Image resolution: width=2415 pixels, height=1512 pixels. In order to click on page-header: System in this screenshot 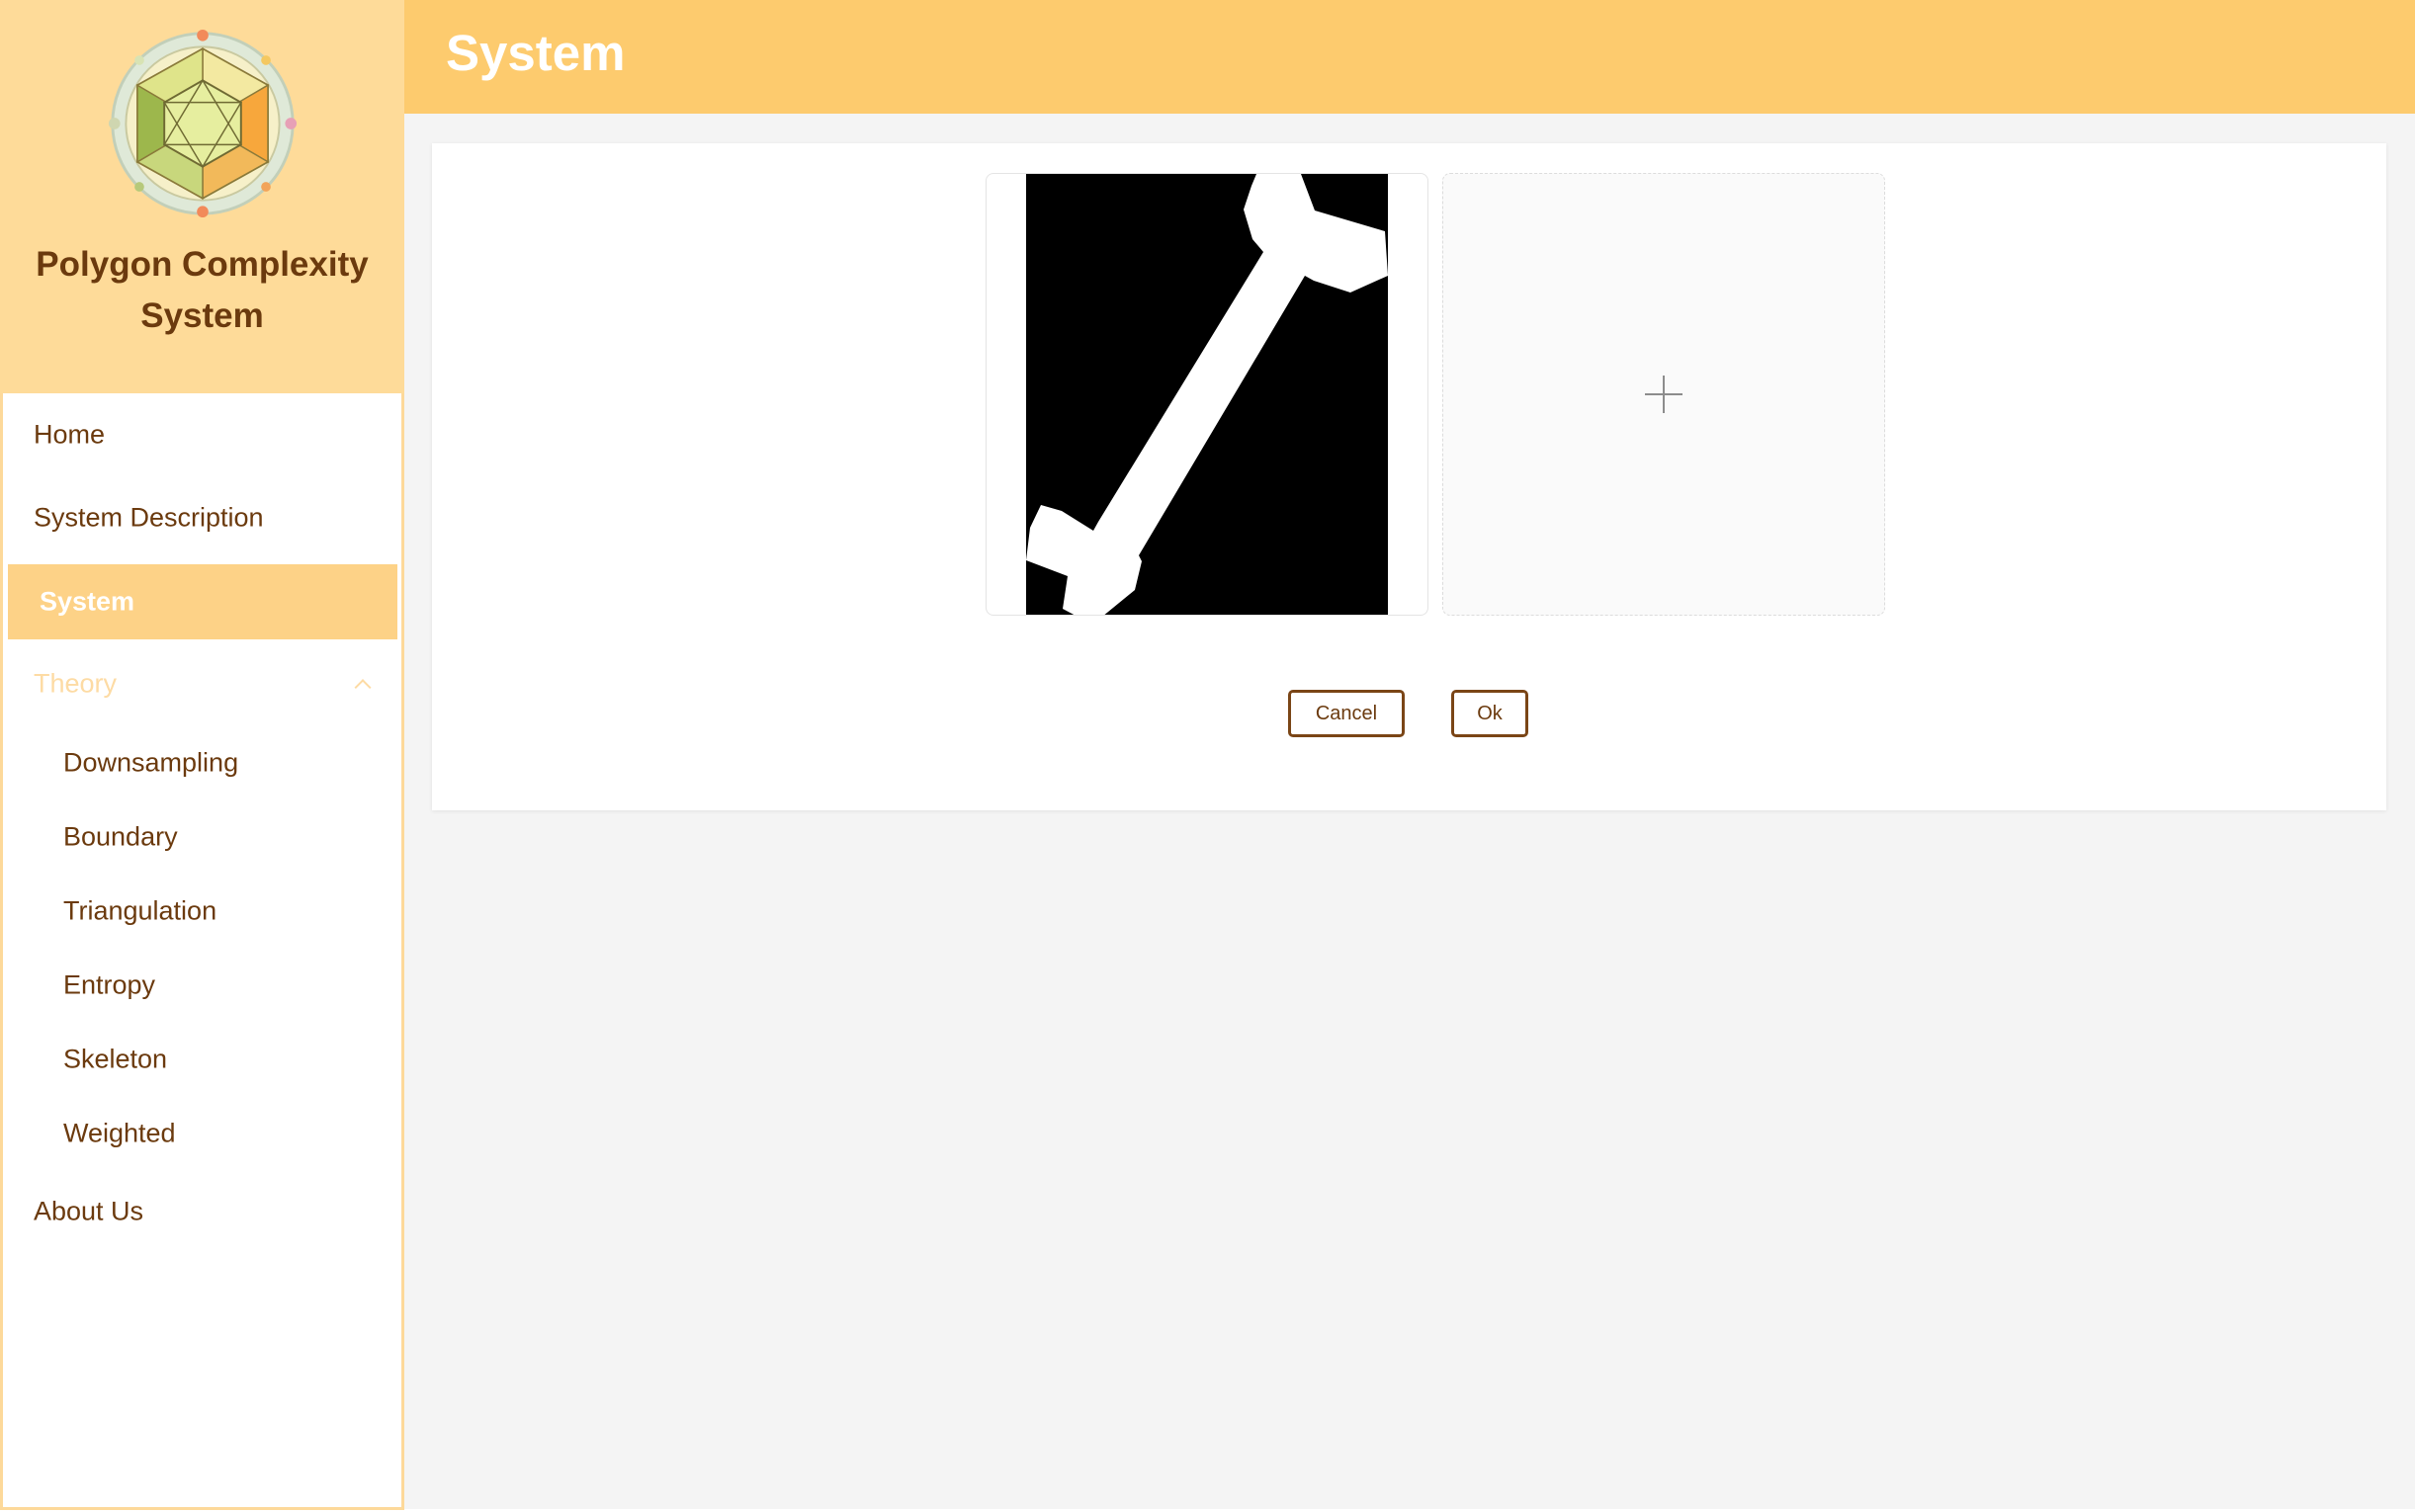, I will do `click(1410, 57)`.